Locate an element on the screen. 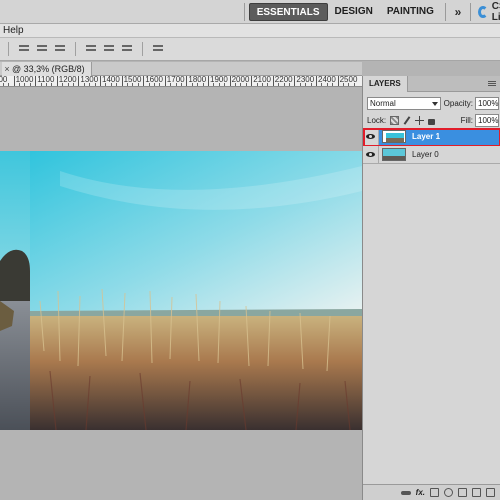 This screenshot has width=500, height=500. workspace-design-button: DESIGN is located at coordinates (354, 12).